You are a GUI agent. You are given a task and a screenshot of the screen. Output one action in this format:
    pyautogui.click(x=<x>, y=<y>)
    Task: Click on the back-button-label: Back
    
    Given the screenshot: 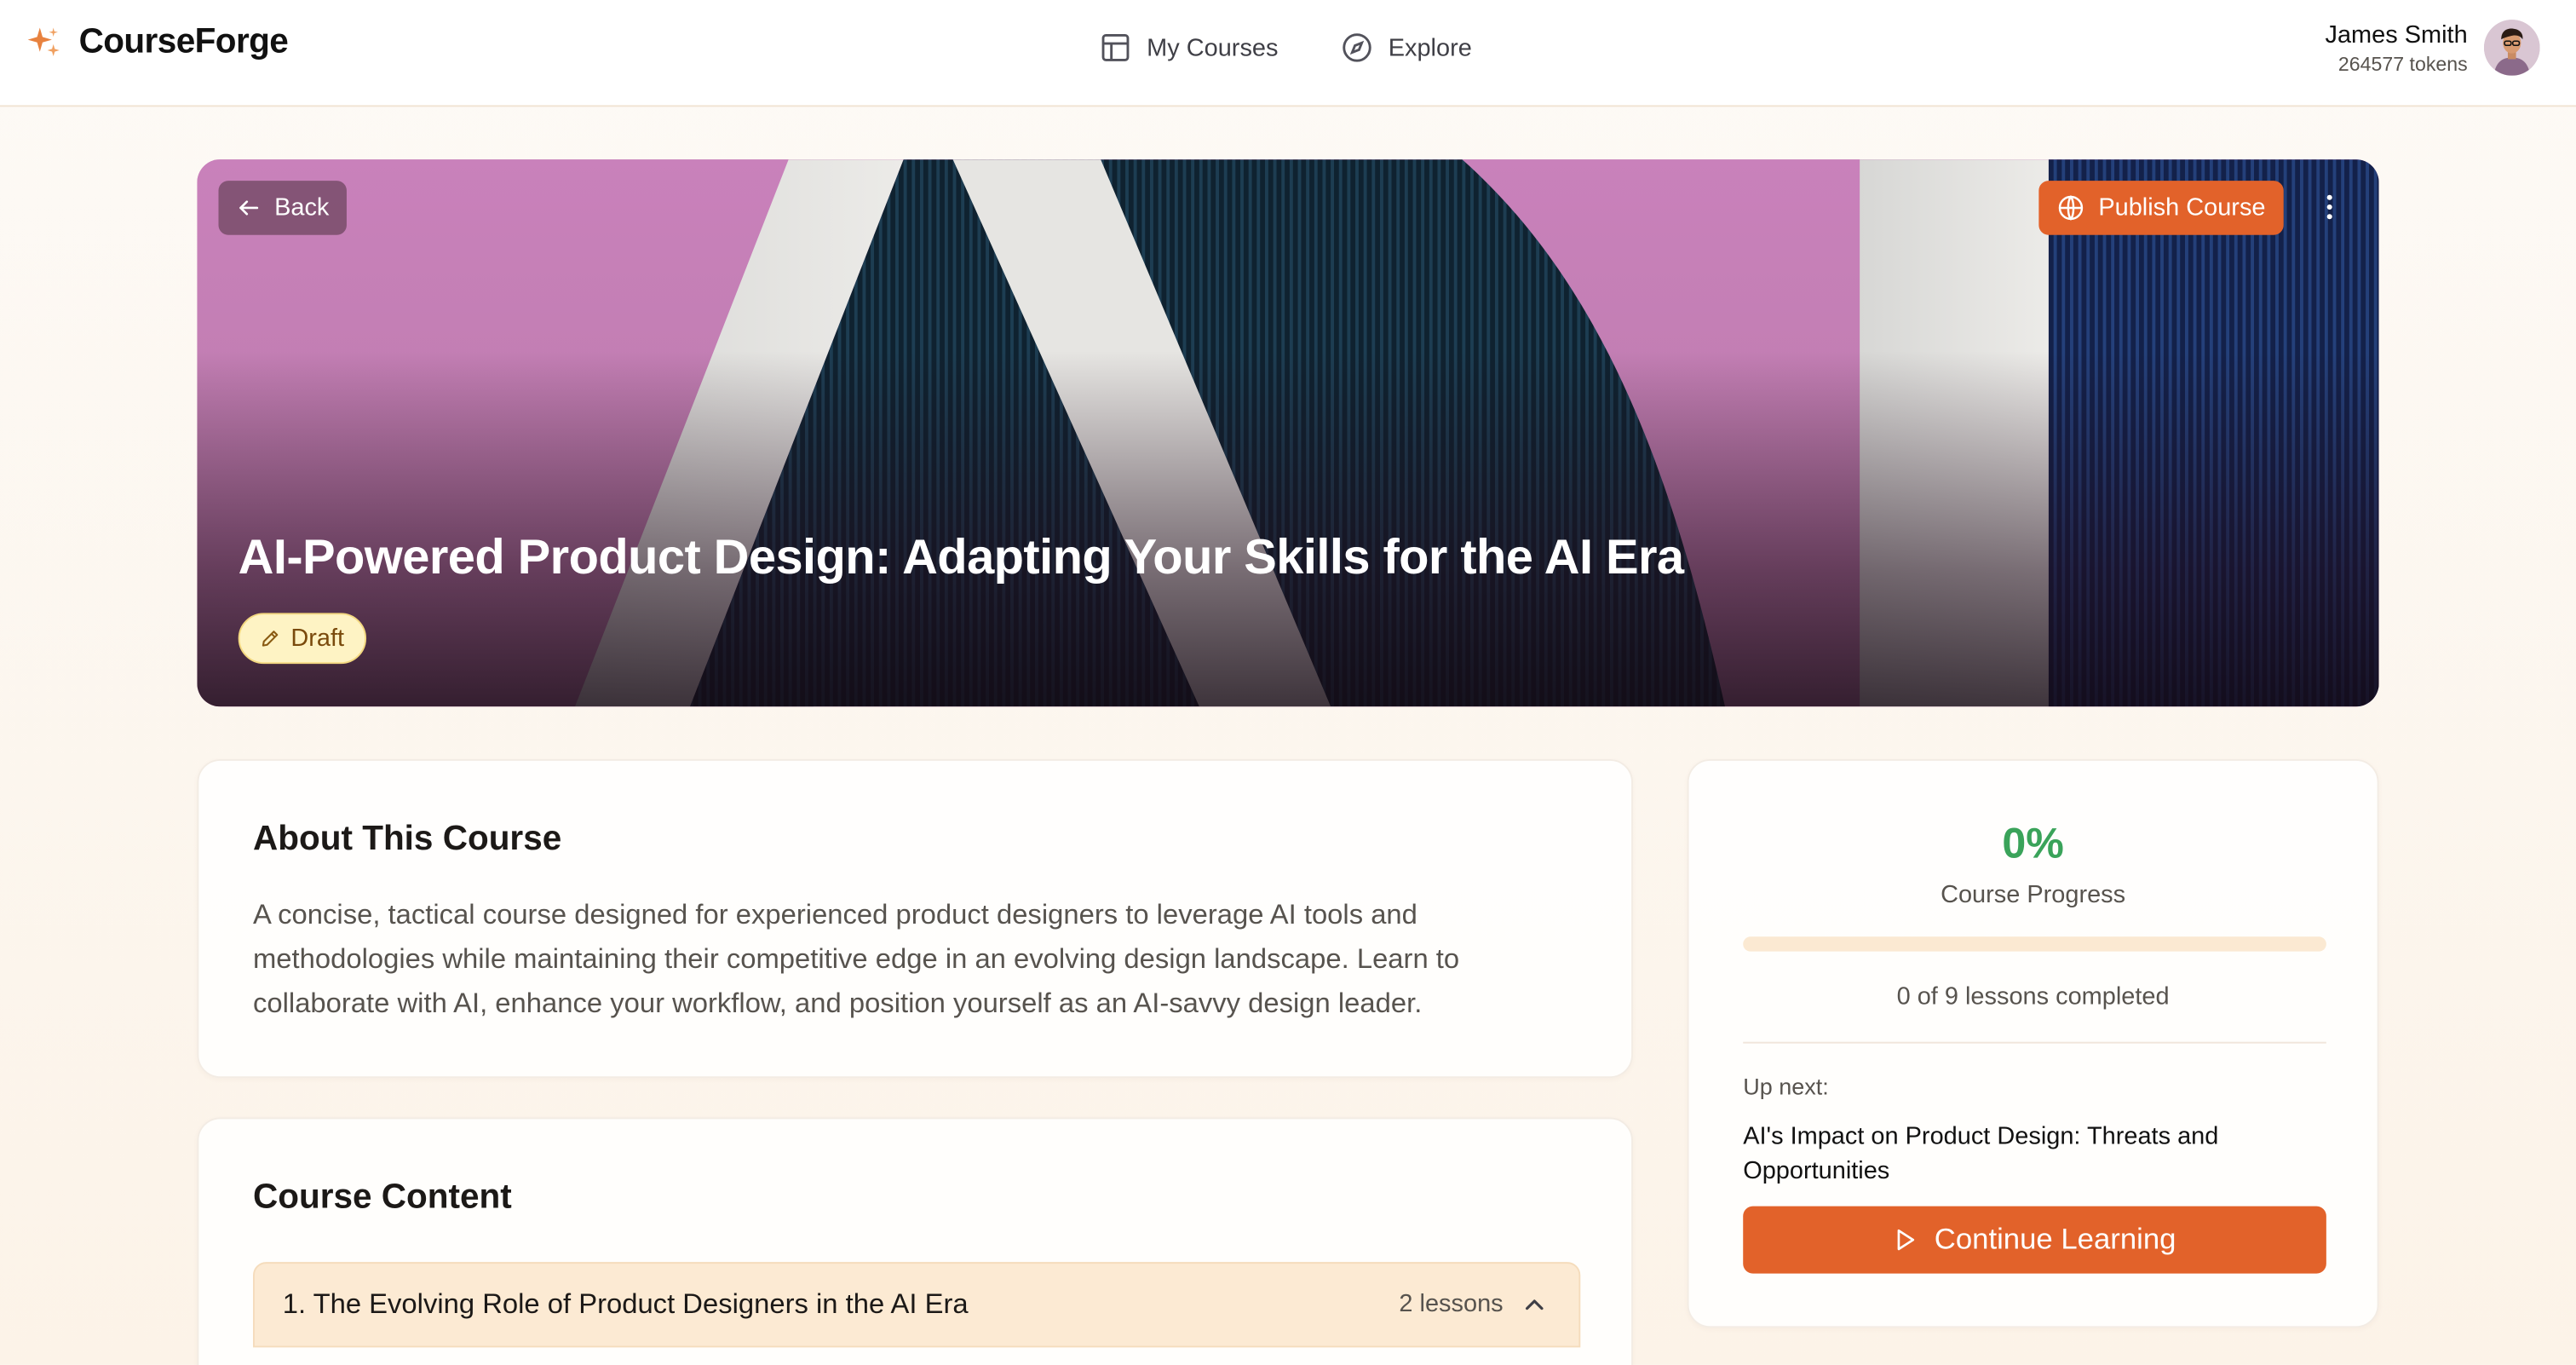 What is the action you would take?
    pyautogui.click(x=302, y=207)
    